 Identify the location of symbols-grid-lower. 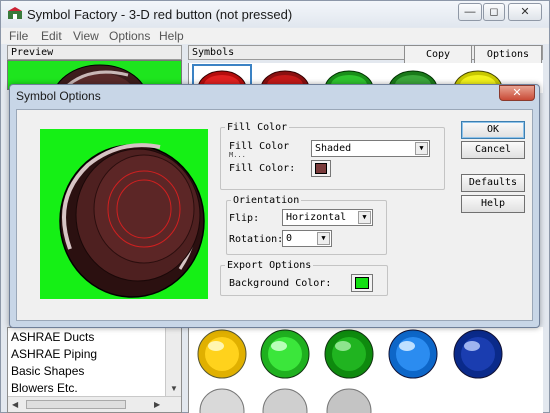
(365, 370).